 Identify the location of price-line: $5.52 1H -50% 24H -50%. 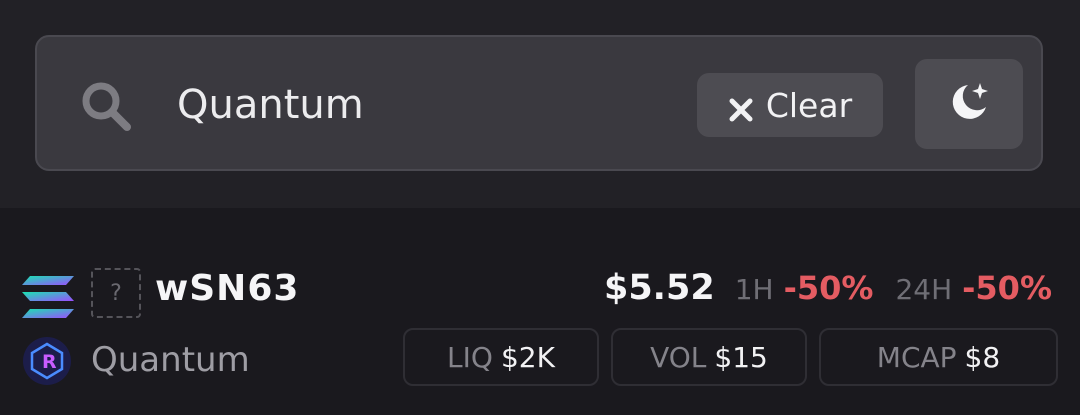
(828, 288).